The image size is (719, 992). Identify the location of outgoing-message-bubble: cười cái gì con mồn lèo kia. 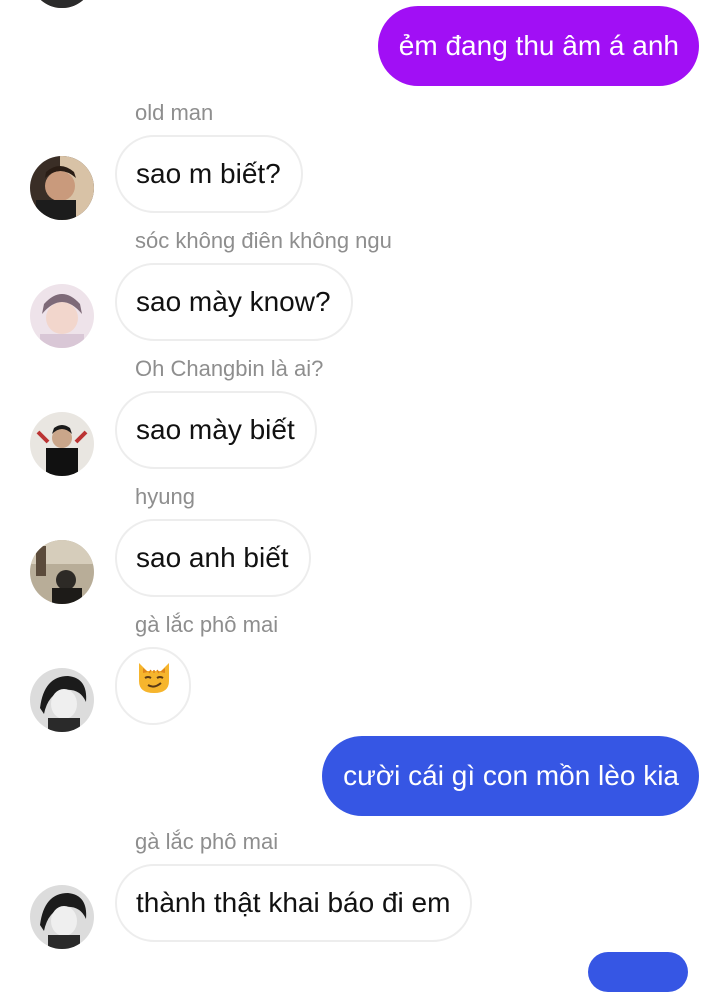
(510, 776).